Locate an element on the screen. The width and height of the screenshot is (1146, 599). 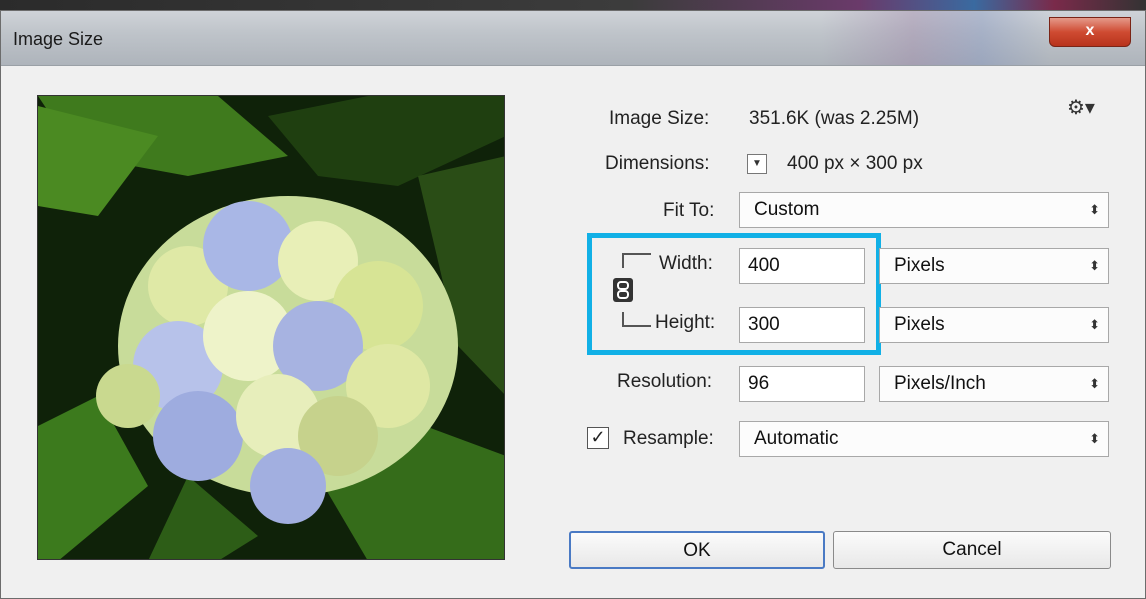
width-unit-value: Pixels is located at coordinates (919, 265).